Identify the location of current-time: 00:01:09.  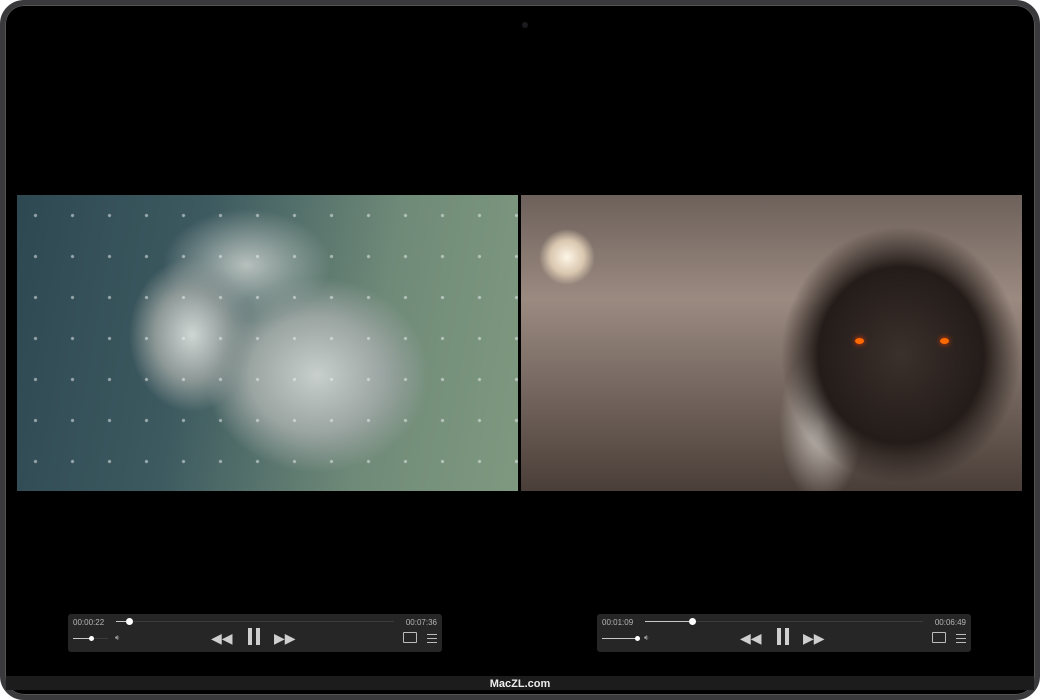
(618, 622).